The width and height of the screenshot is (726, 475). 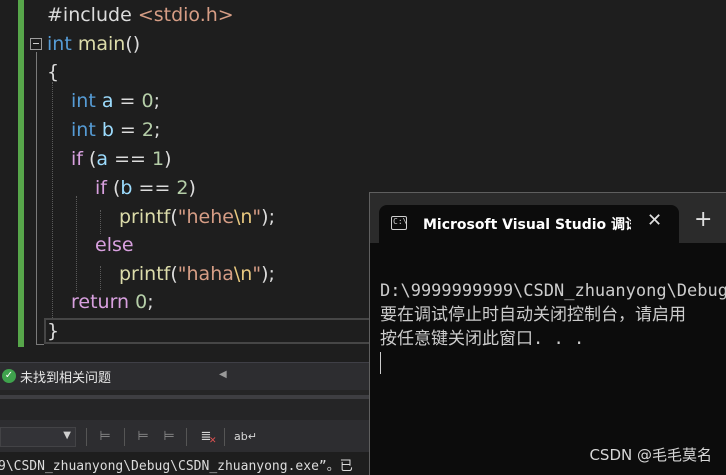 What do you see at coordinates (399, 223) in the screenshot?
I see `console-icon: C:\` at bounding box center [399, 223].